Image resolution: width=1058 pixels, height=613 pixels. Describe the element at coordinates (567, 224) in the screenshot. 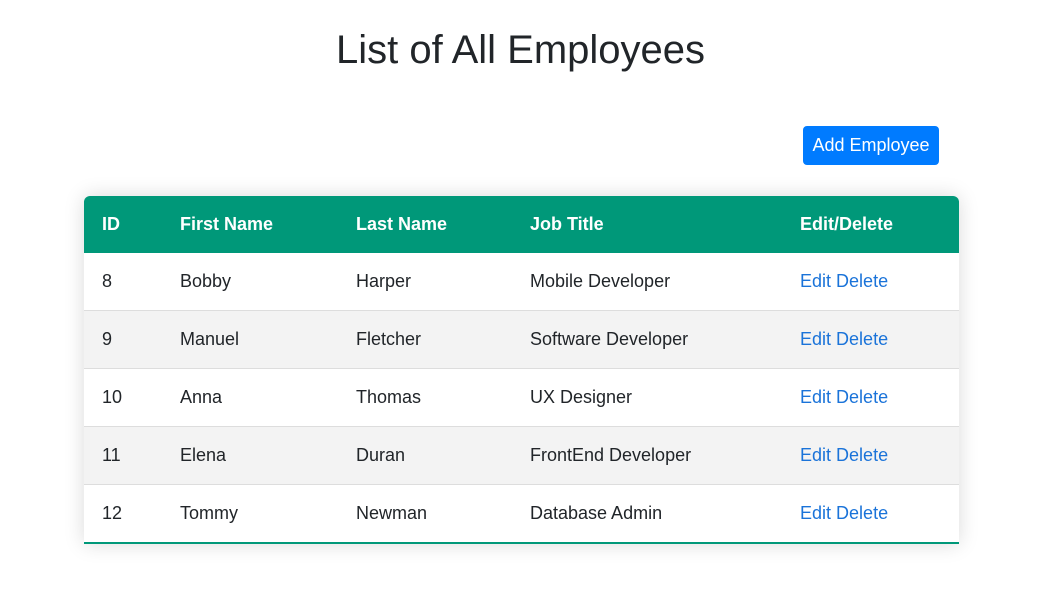

I see `column-header-job-title: Job Title` at that location.